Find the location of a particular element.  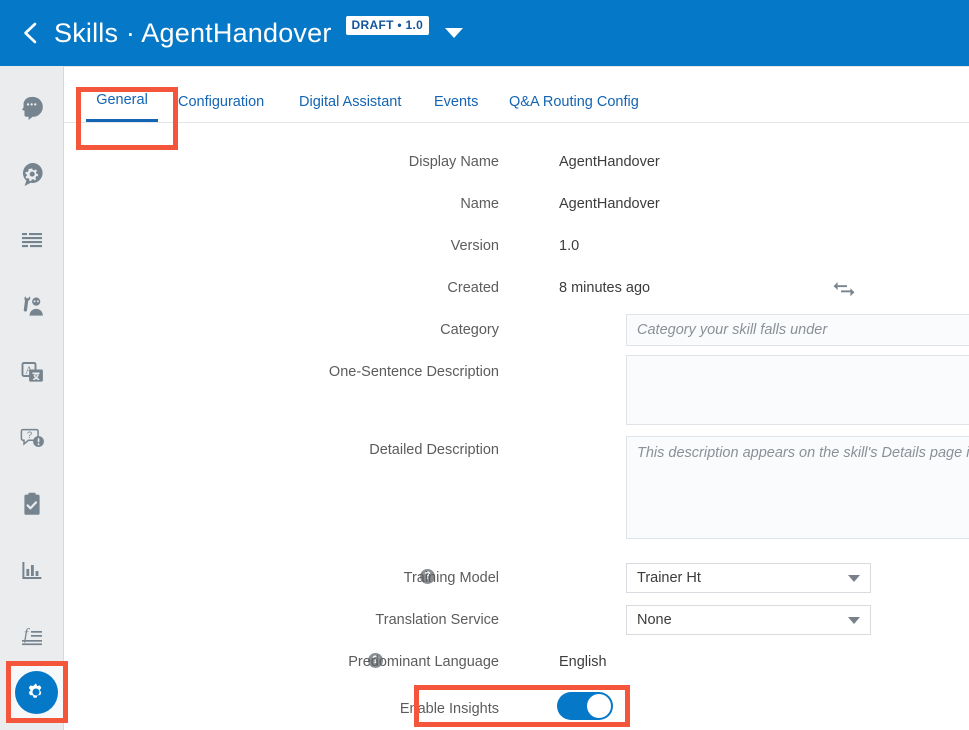

back-chevron-icon is located at coordinates (31, 33).